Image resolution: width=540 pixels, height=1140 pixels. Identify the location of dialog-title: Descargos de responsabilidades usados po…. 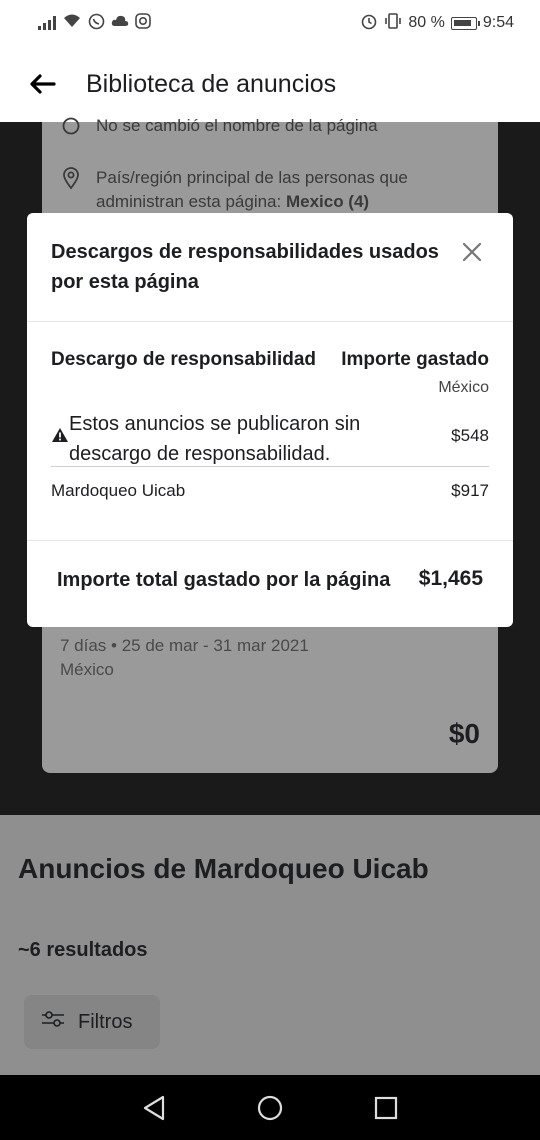
(245, 267).